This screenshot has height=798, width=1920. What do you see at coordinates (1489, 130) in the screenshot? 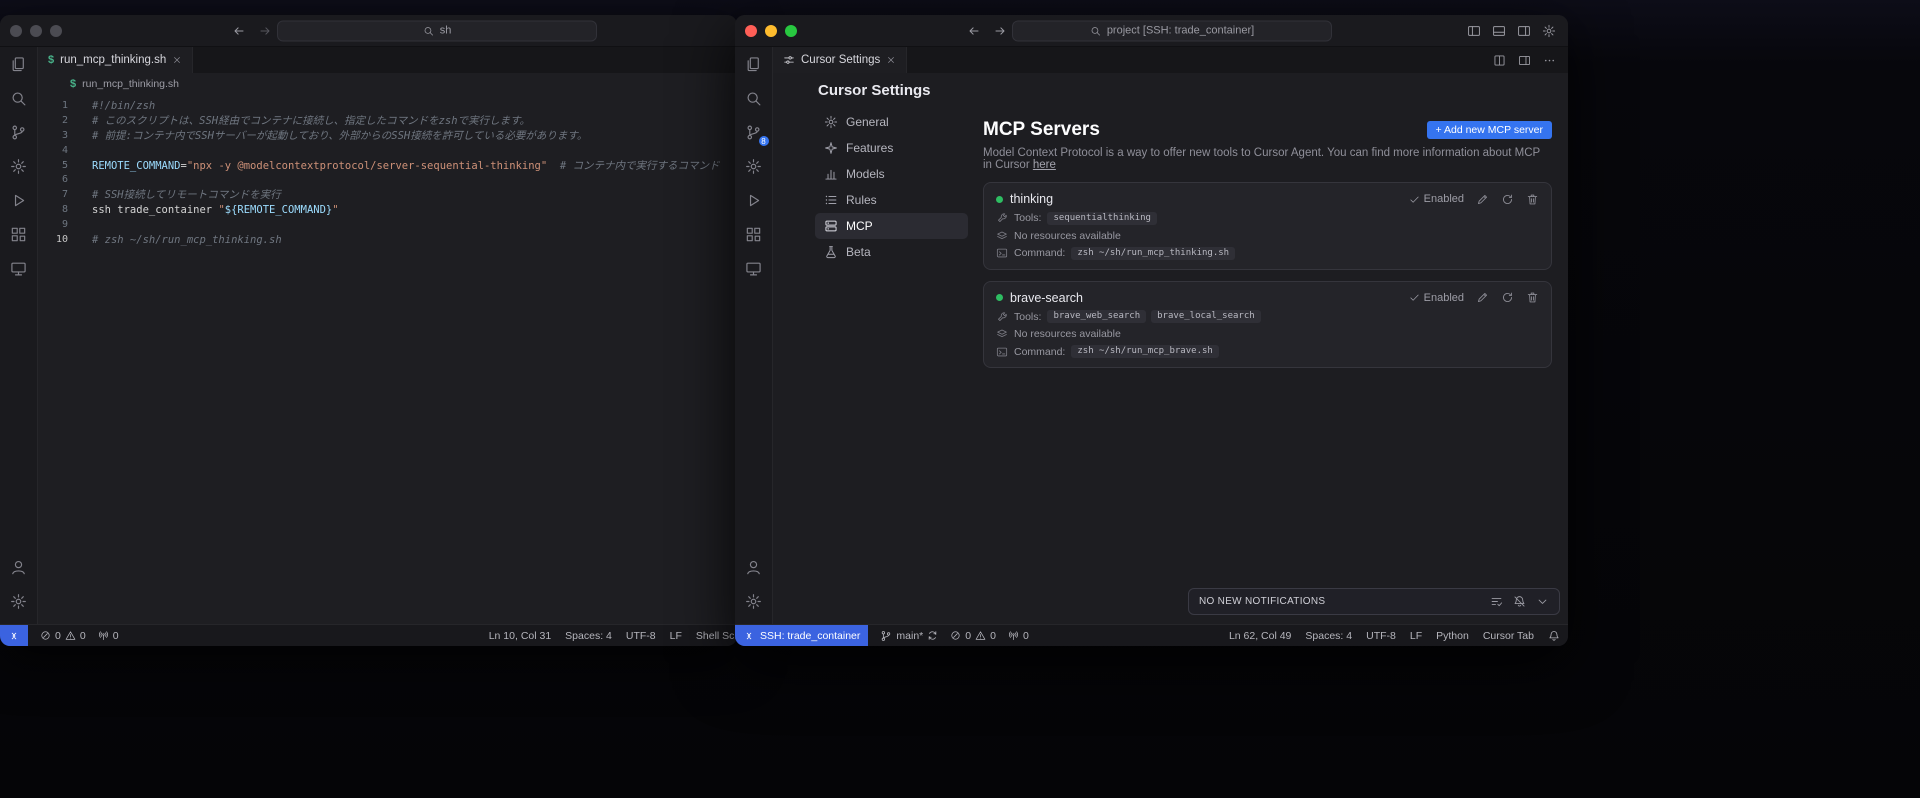
I see `add-mcp-server-button: + Add new MCP server` at bounding box center [1489, 130].